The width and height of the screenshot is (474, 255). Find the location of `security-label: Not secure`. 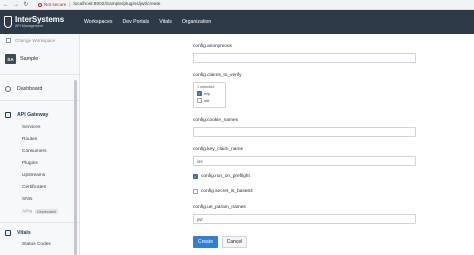

security-label: Not secure is located at coordinates (55, 4).